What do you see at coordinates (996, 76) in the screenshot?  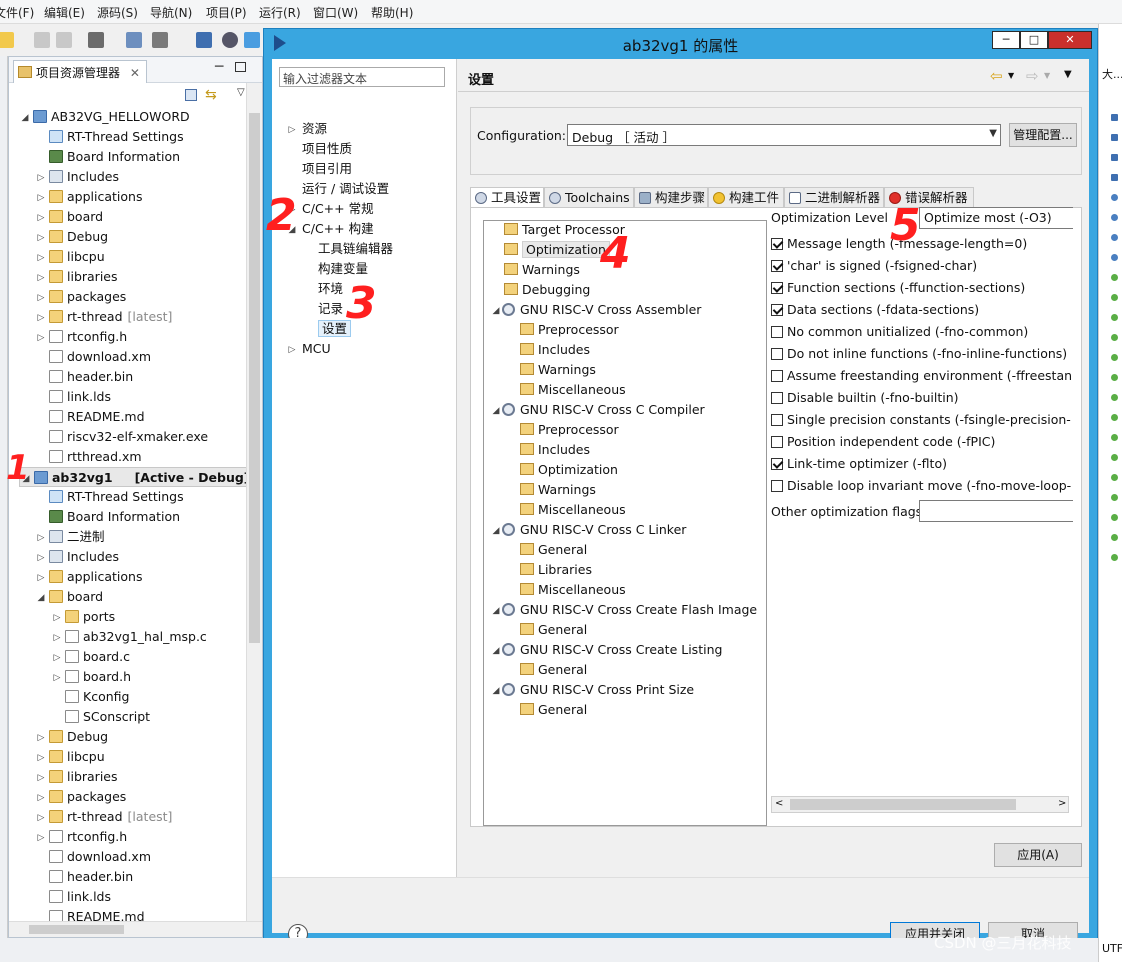 I see `back-arrow-icon: ⇦` at bounding box center [996, 76].